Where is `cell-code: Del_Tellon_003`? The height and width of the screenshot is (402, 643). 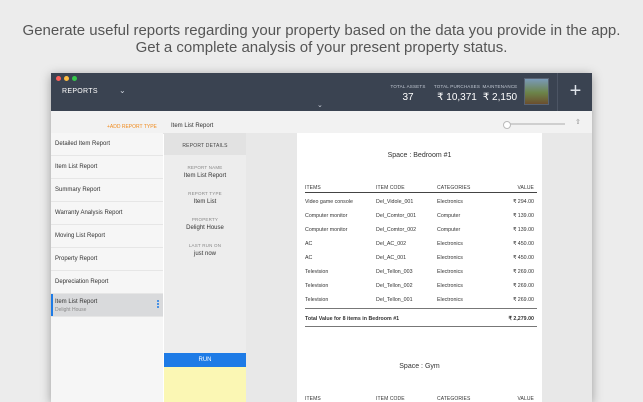 cell-code: Del_Tellon_003 is located at coordinates (394, 272).